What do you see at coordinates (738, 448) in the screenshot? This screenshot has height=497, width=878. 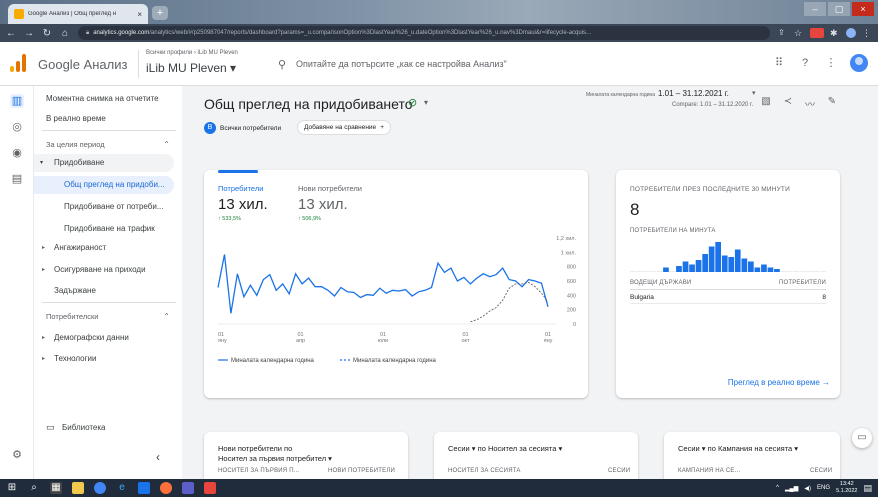 I see `sessions-campaign-title: Сесии ▾ по Кампания на сесията ▾` at bounding box center [738, 448].